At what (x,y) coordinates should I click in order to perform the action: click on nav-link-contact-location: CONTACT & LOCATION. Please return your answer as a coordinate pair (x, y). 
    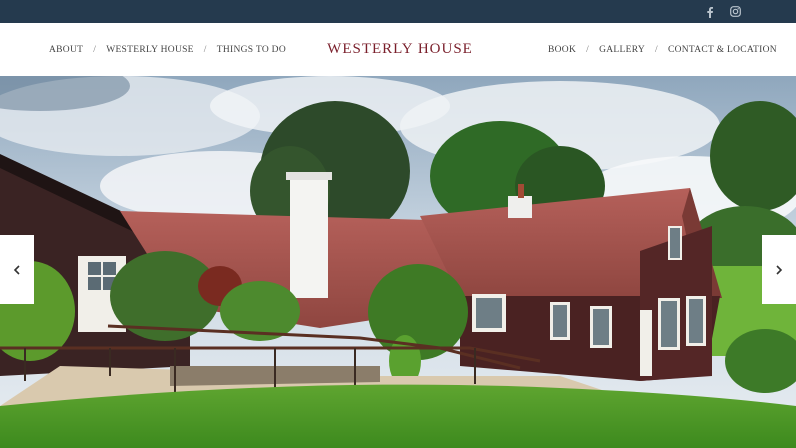
    Looking at the image, I should click on (722, 50).